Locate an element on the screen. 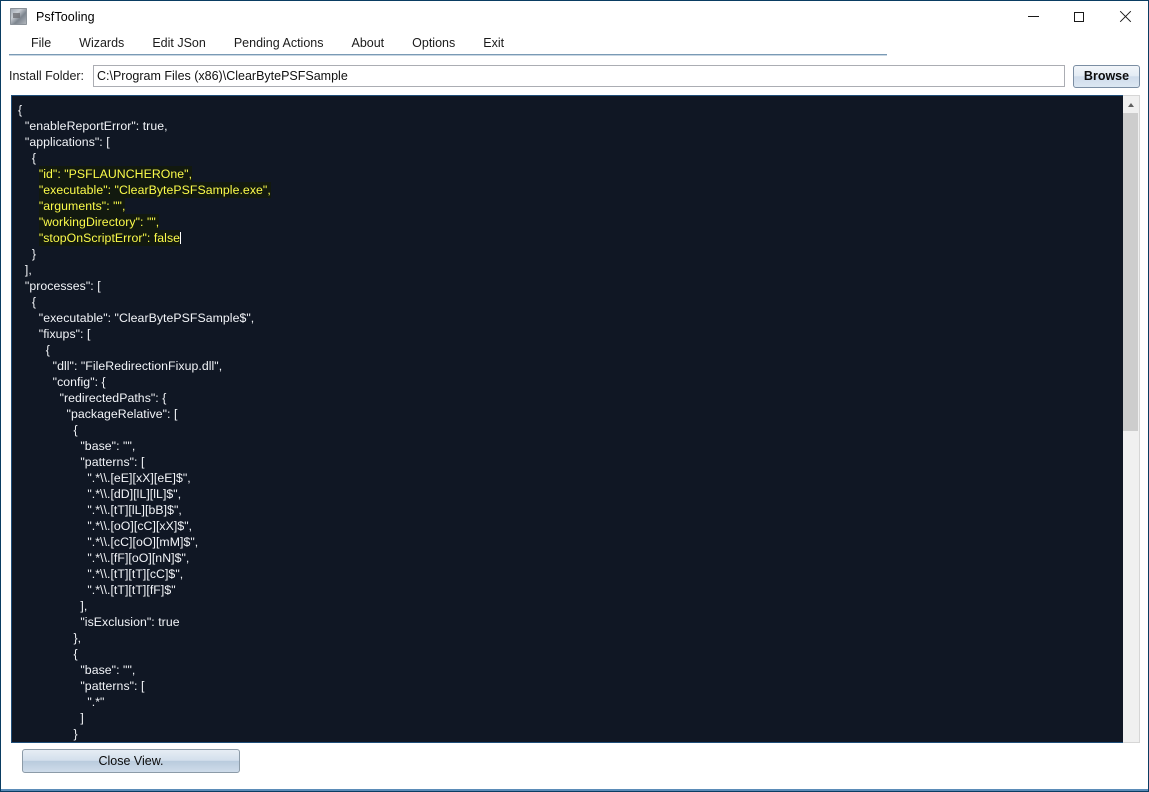  maximize-icon is located at coordinates (1079, 16).